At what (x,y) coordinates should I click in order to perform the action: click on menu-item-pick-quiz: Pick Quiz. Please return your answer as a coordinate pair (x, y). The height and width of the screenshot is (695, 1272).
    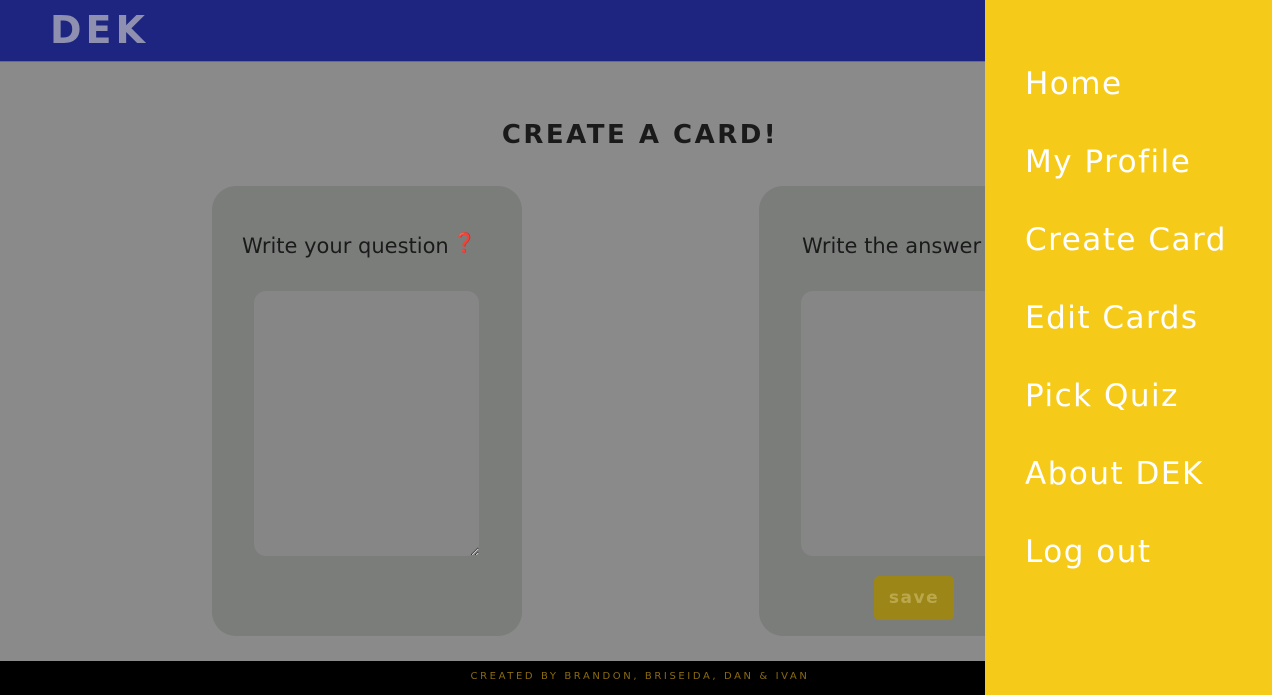
    Looking at the image, I should click on (1102, 396).